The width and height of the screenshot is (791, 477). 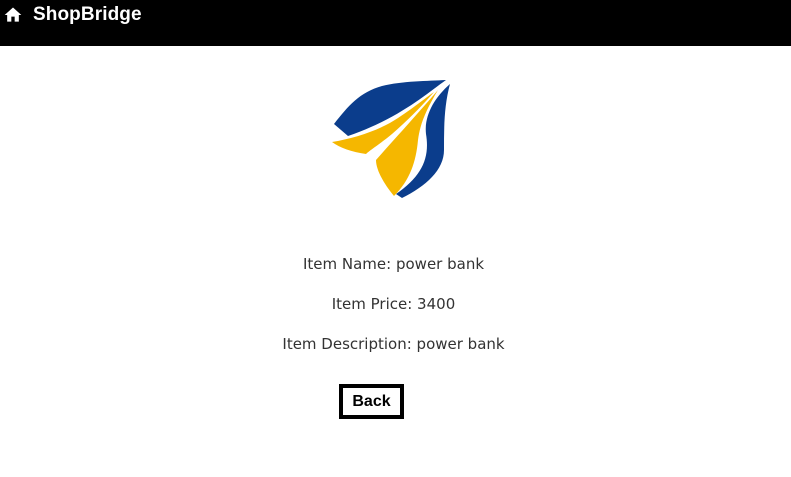 I want to click on home-link: ShopBridge, so click(x=72, y=15).